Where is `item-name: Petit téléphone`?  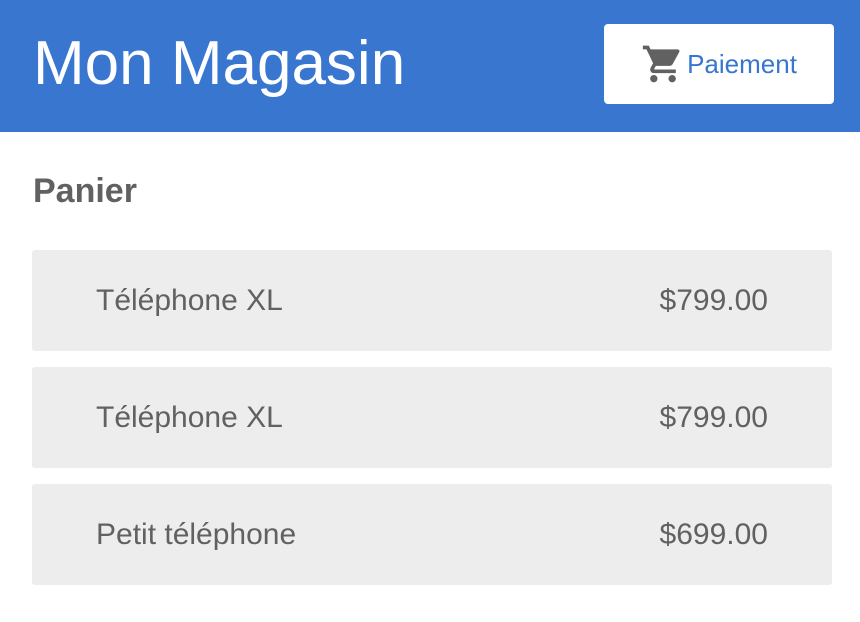 item-name: Petit téléphone is located at coordinates (196, 534).